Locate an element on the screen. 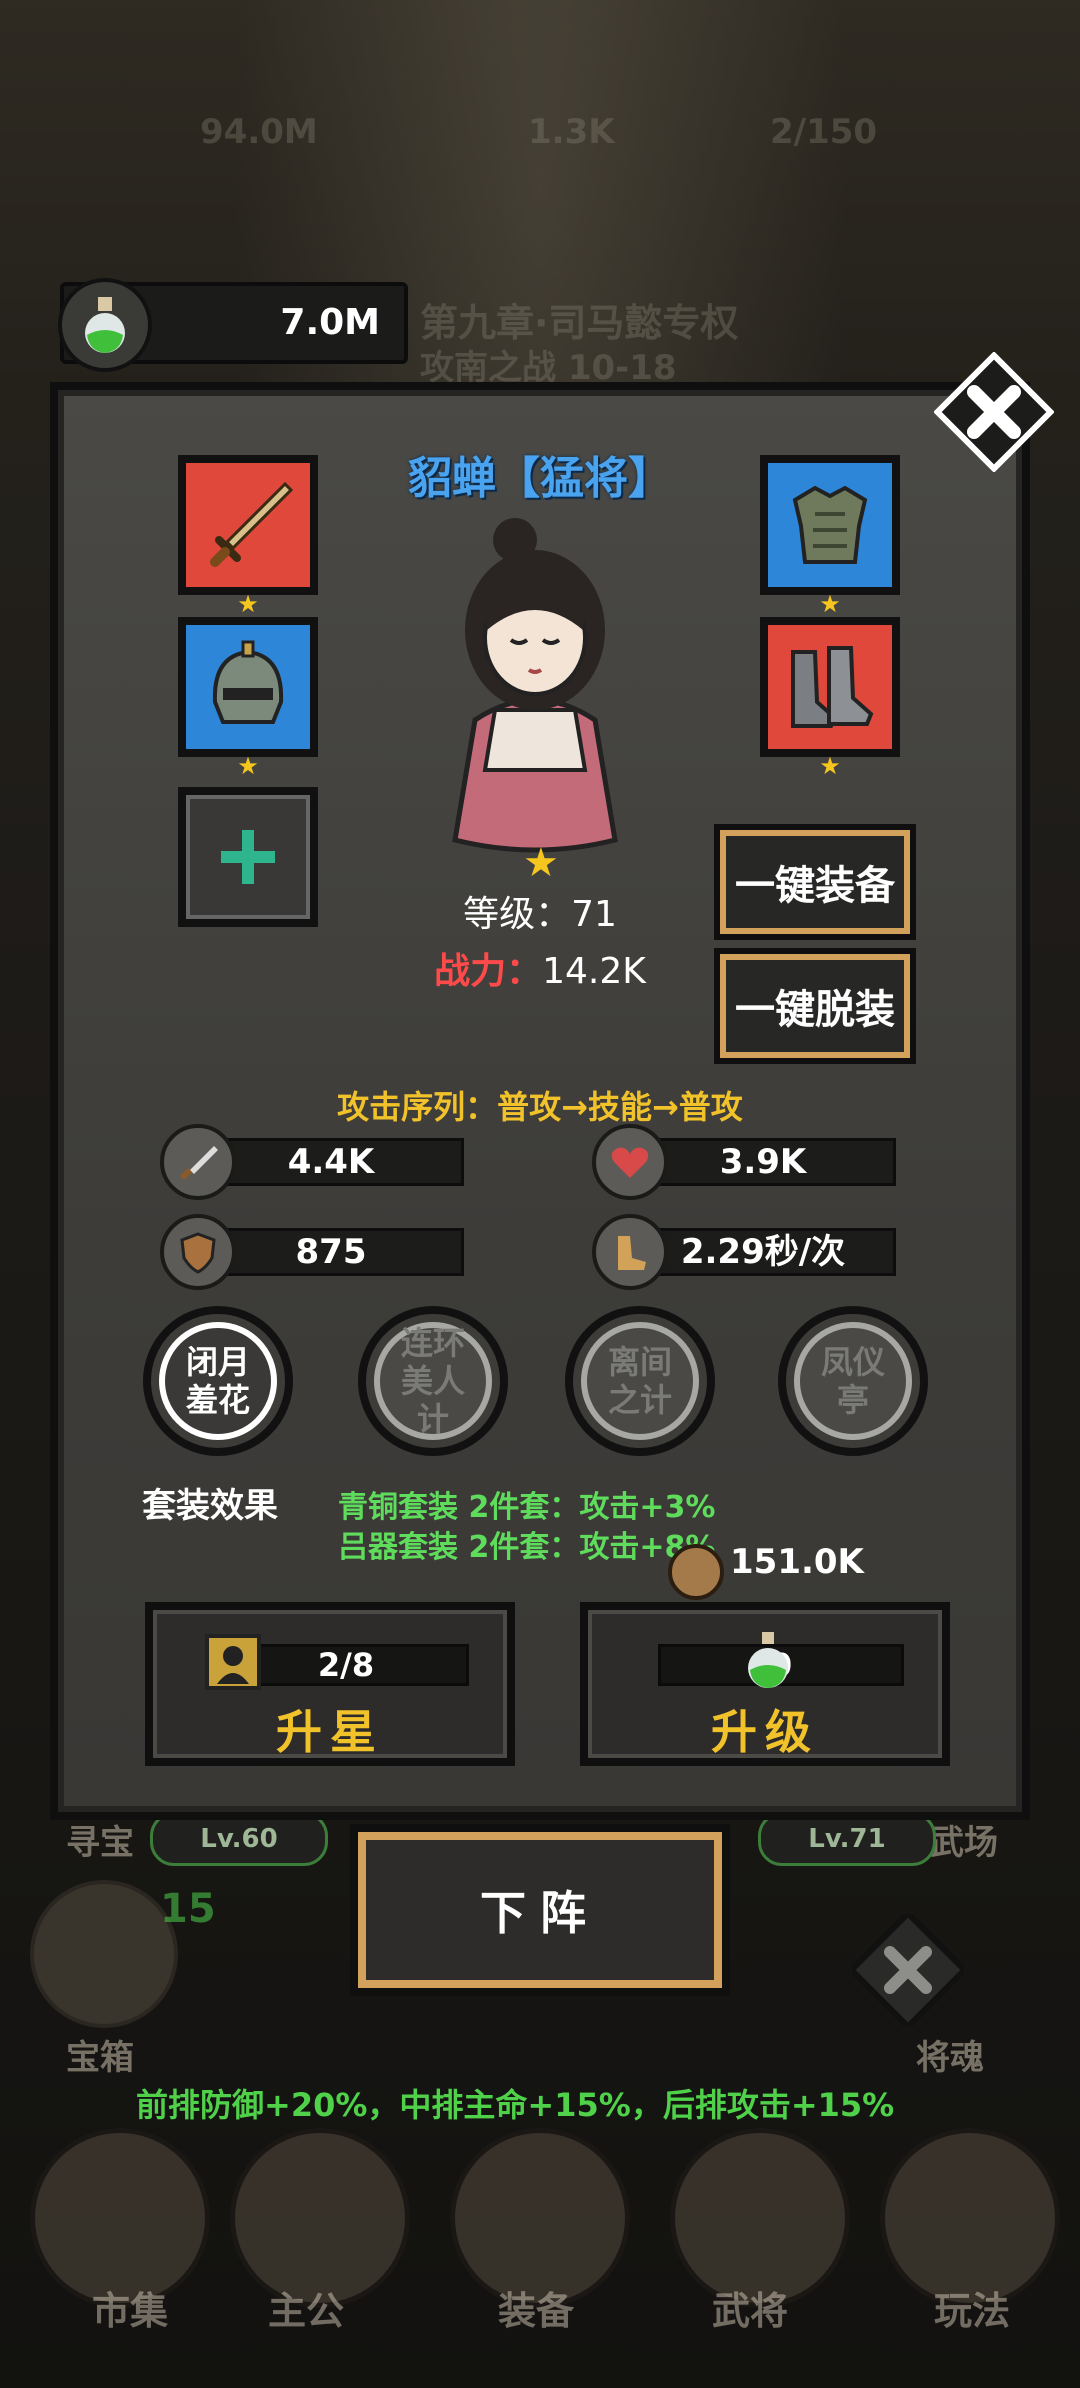  potion-resource: 7.0M is located at coordinates (233, 325).